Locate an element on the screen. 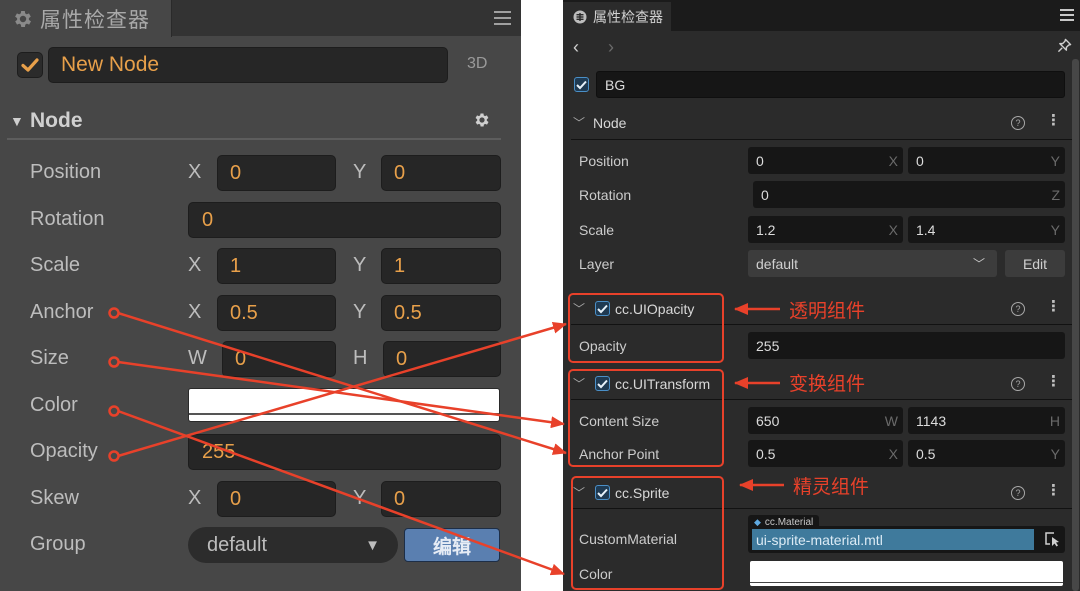 The image size is (1080, 591). position-y-input: 0 is located at coordinates (441, 173).